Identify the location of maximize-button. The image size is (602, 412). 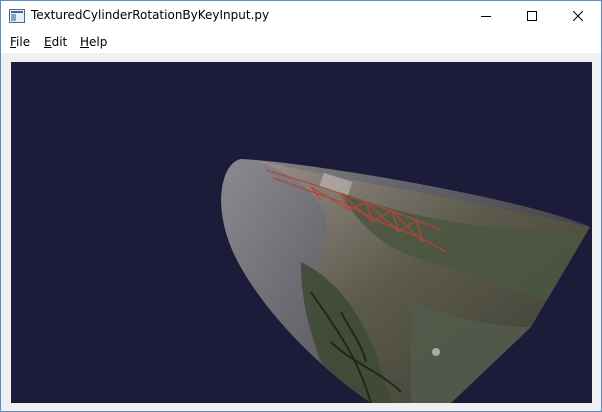
(532, 16).